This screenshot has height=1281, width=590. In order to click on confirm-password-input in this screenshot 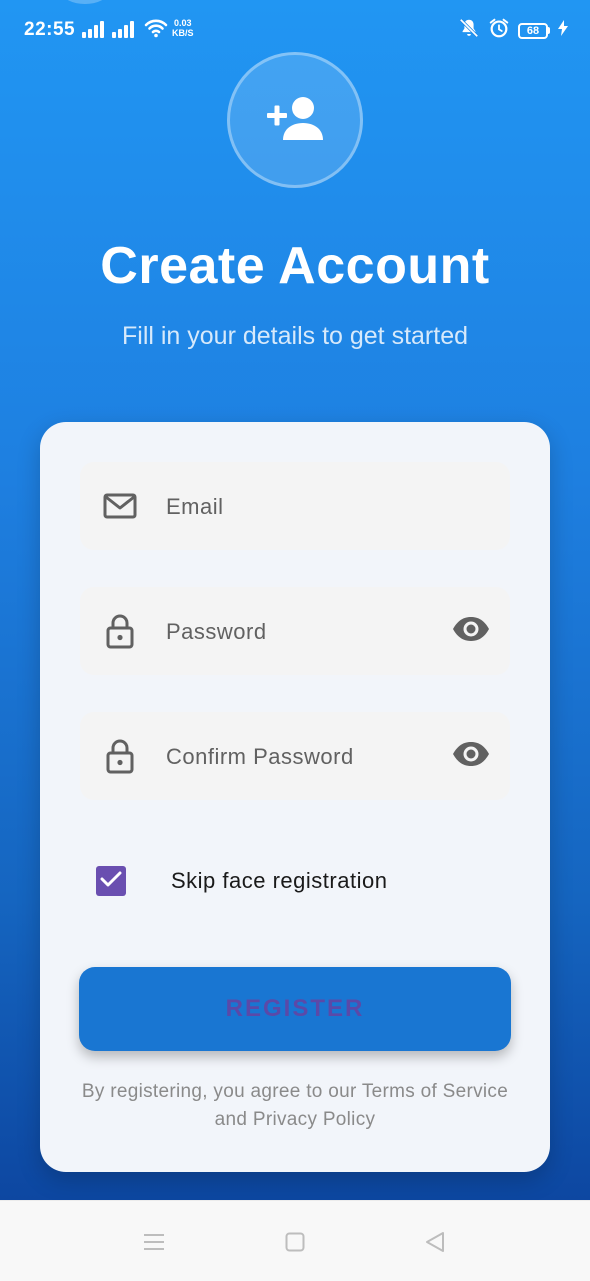, I will do `click(301, 757)`.